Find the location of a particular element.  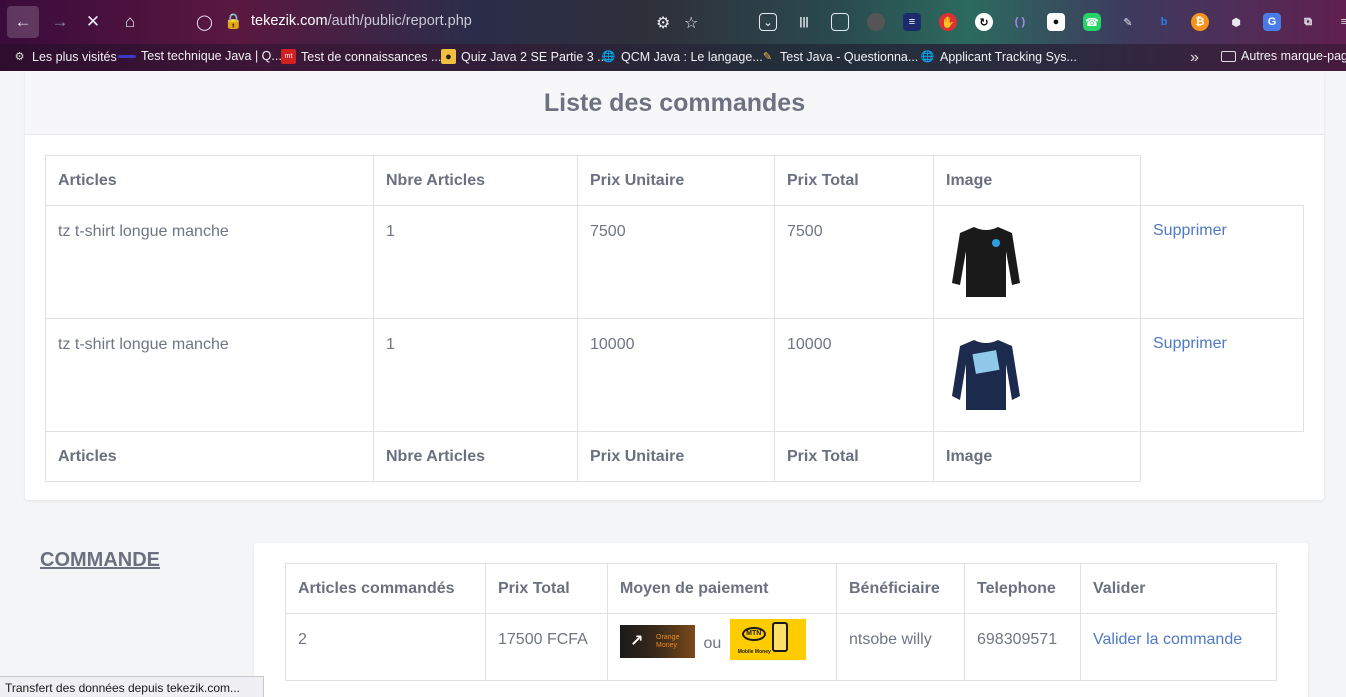

count-cell: 2 is located at coordinates (385, 647).